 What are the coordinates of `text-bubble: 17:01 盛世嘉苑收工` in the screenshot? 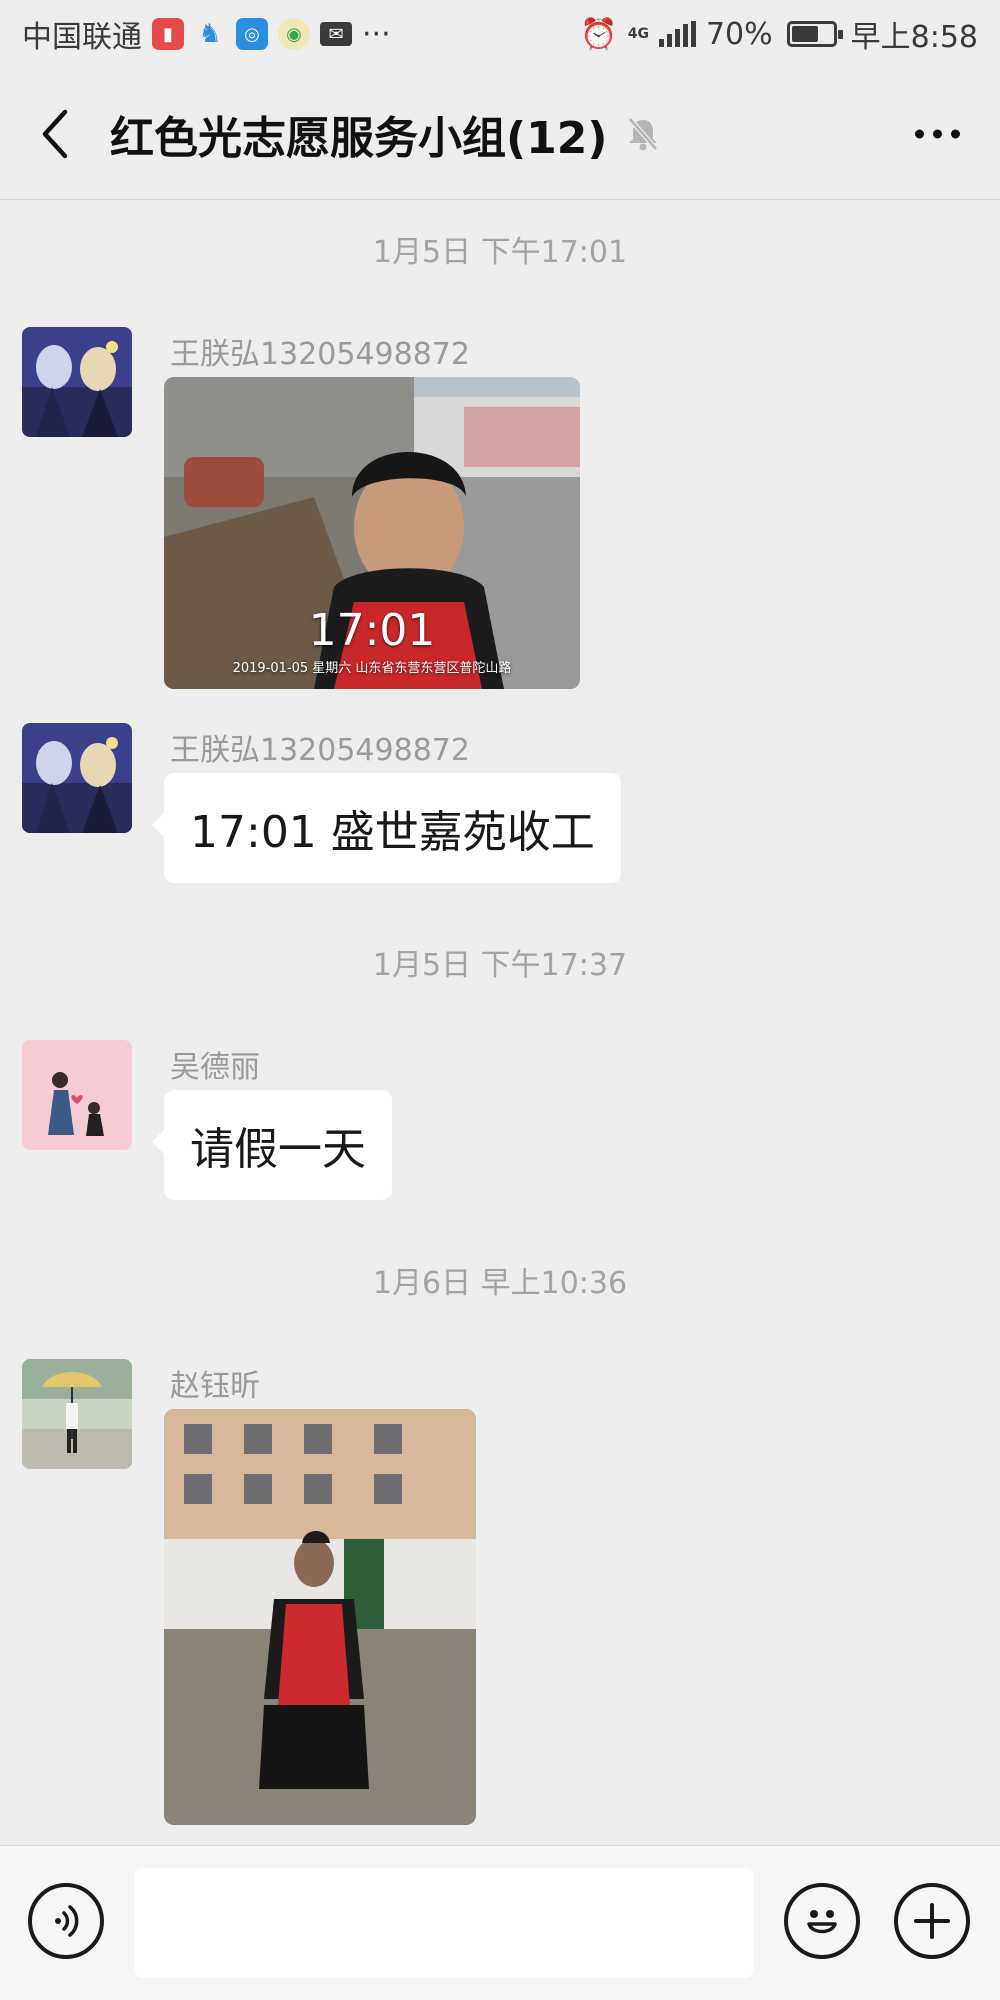 It's located at (386, 828).